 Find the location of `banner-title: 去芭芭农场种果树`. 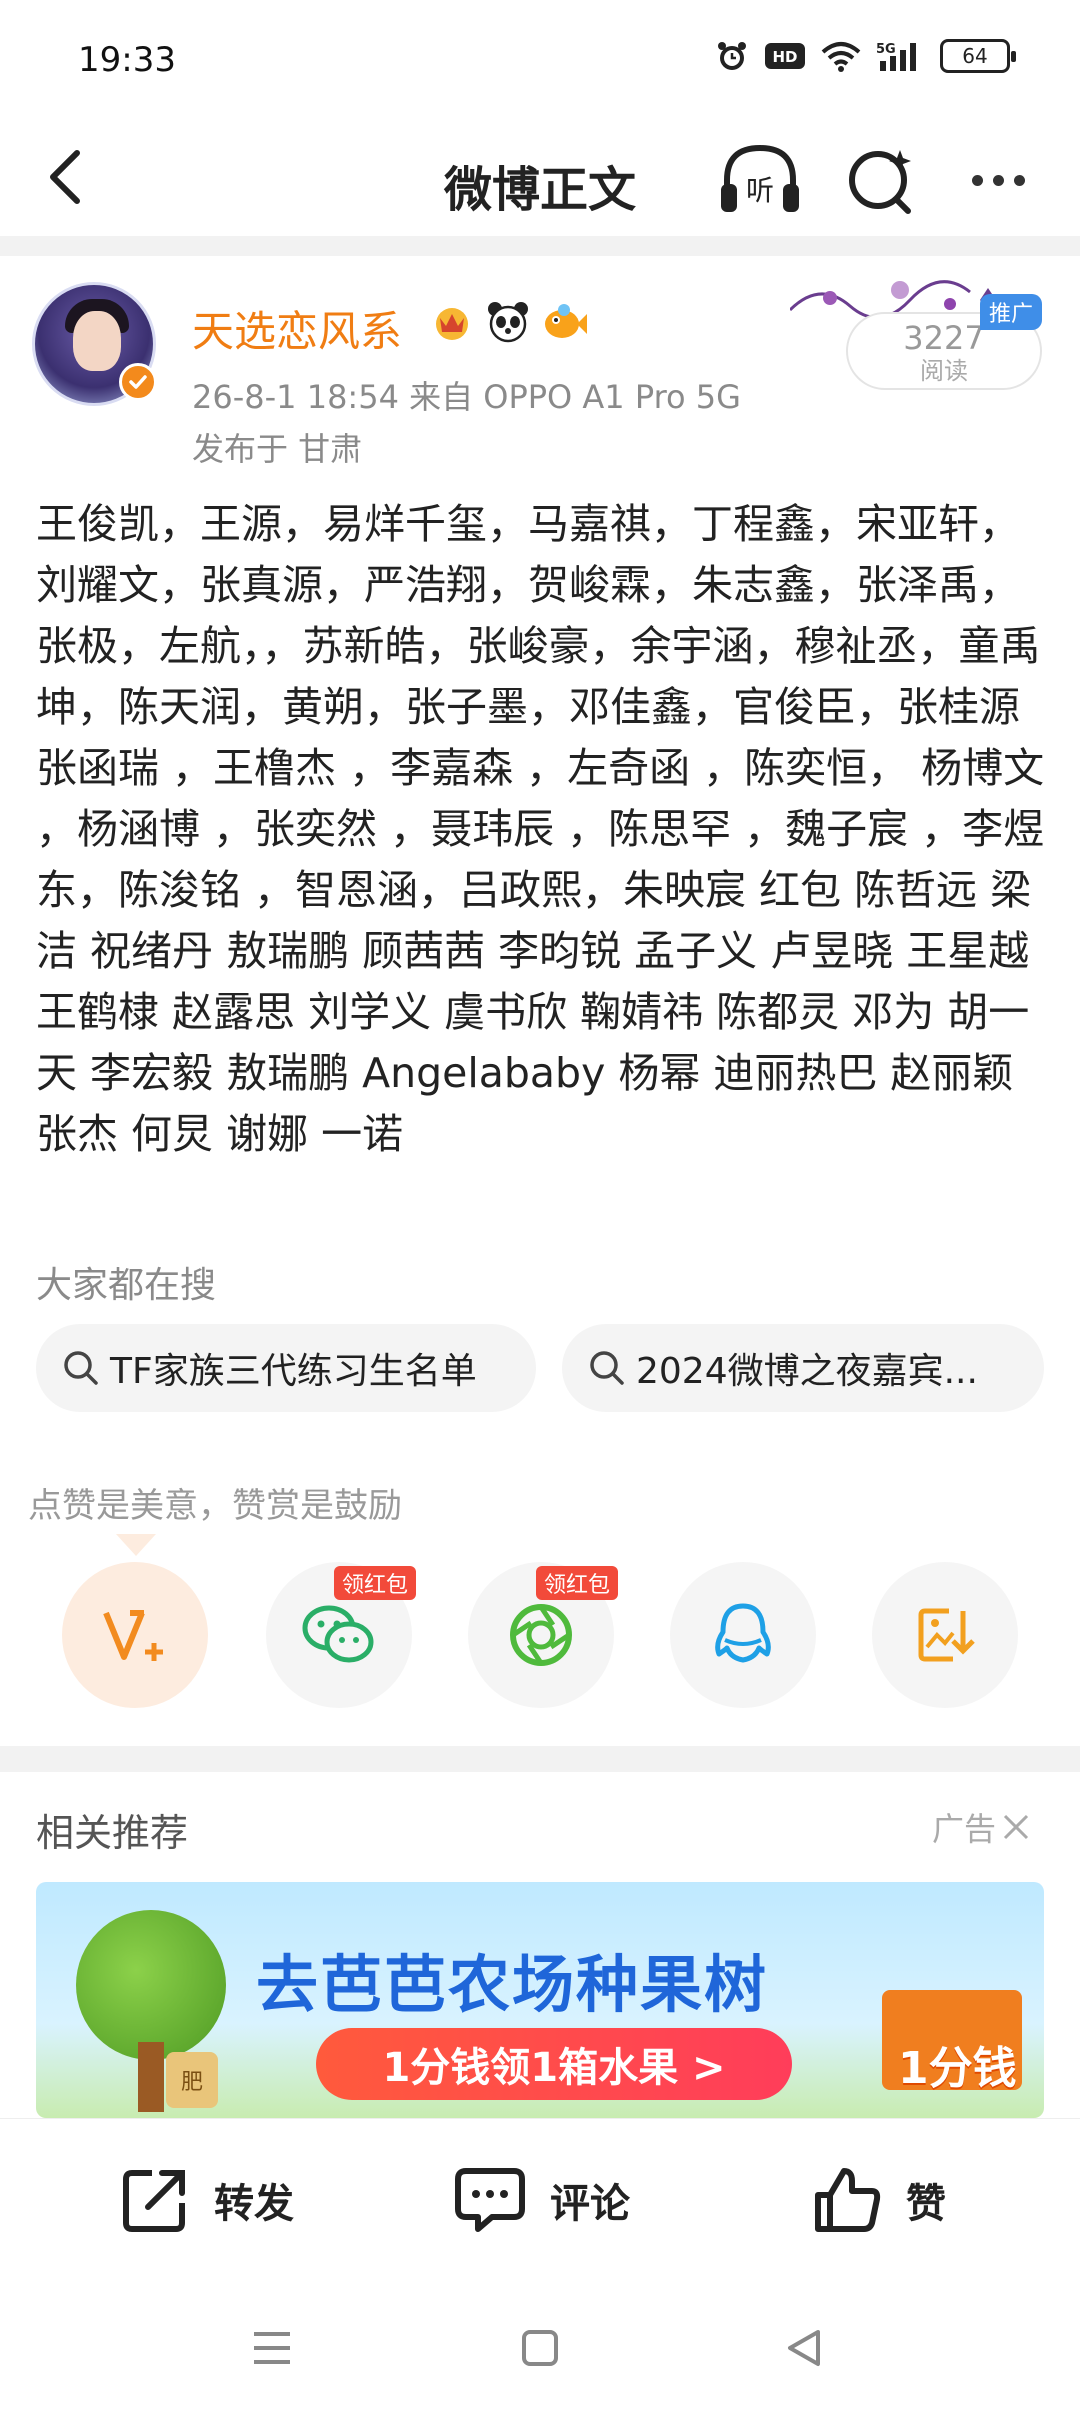

banner-title: 去芭芭农场种果树 is located at coordinates (512, 1984).